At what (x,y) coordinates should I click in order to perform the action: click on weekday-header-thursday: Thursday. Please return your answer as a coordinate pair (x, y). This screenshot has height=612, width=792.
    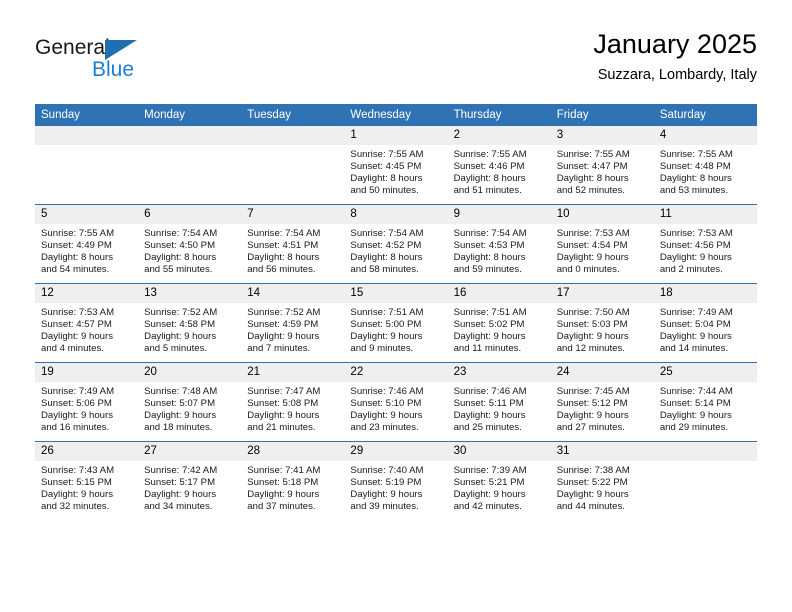
    Looking at the image, I should click on (499, 115).